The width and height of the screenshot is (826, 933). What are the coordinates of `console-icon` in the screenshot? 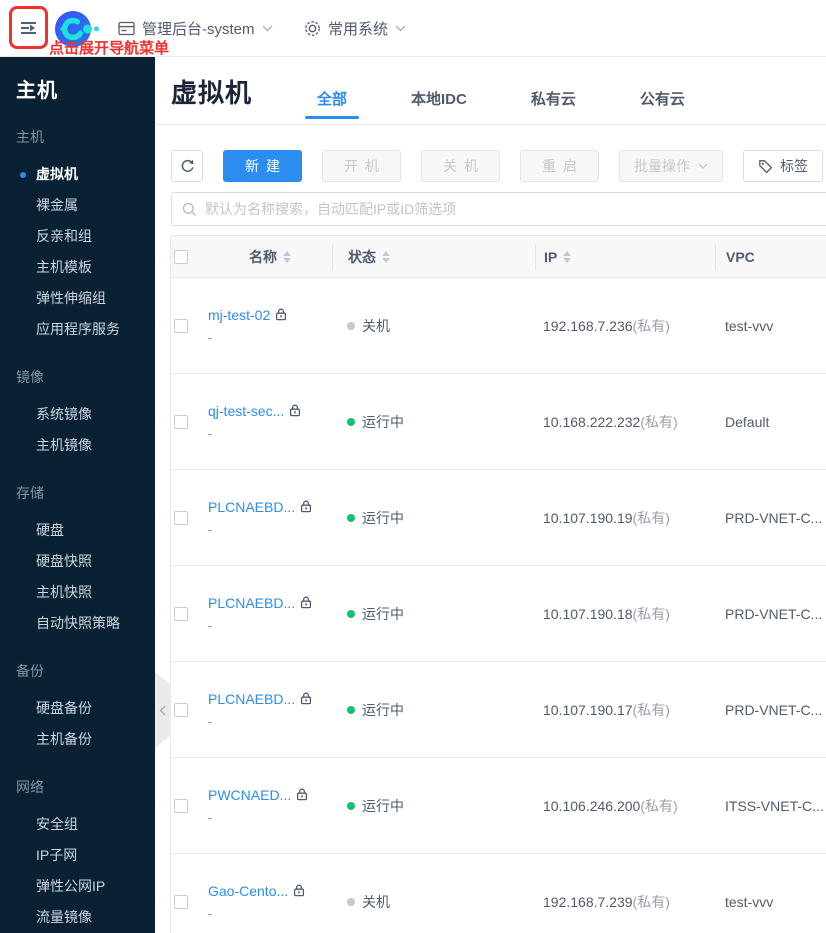 It's located at (126, 28).